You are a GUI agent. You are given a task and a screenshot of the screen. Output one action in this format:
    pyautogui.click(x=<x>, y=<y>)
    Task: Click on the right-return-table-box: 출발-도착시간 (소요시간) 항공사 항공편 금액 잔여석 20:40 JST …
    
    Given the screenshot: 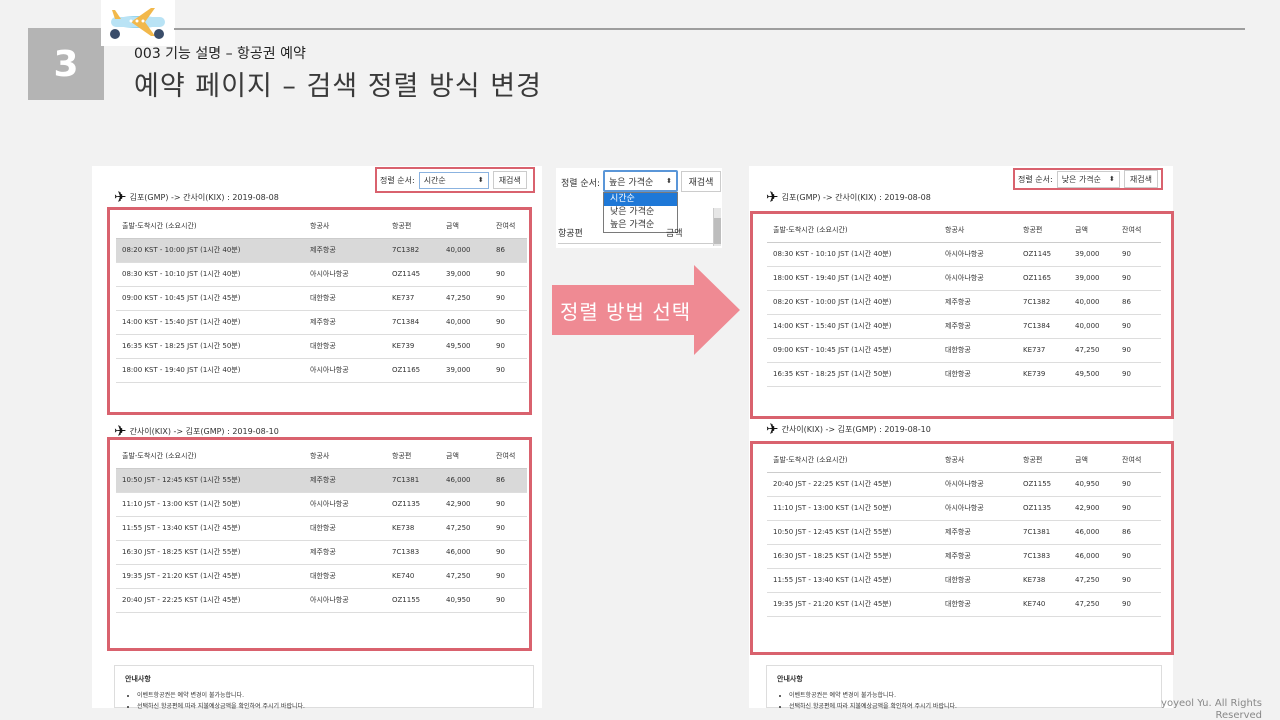 What is the action you would take?
    pyautogui.click(x=962, y=548)
    